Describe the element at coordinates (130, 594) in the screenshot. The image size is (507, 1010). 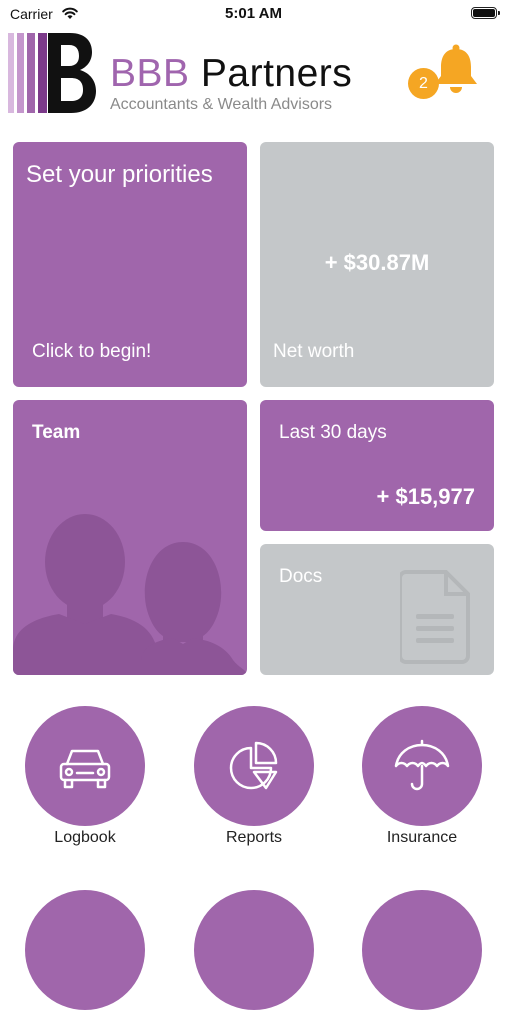
I see `team-silhouette-icon` at that location.